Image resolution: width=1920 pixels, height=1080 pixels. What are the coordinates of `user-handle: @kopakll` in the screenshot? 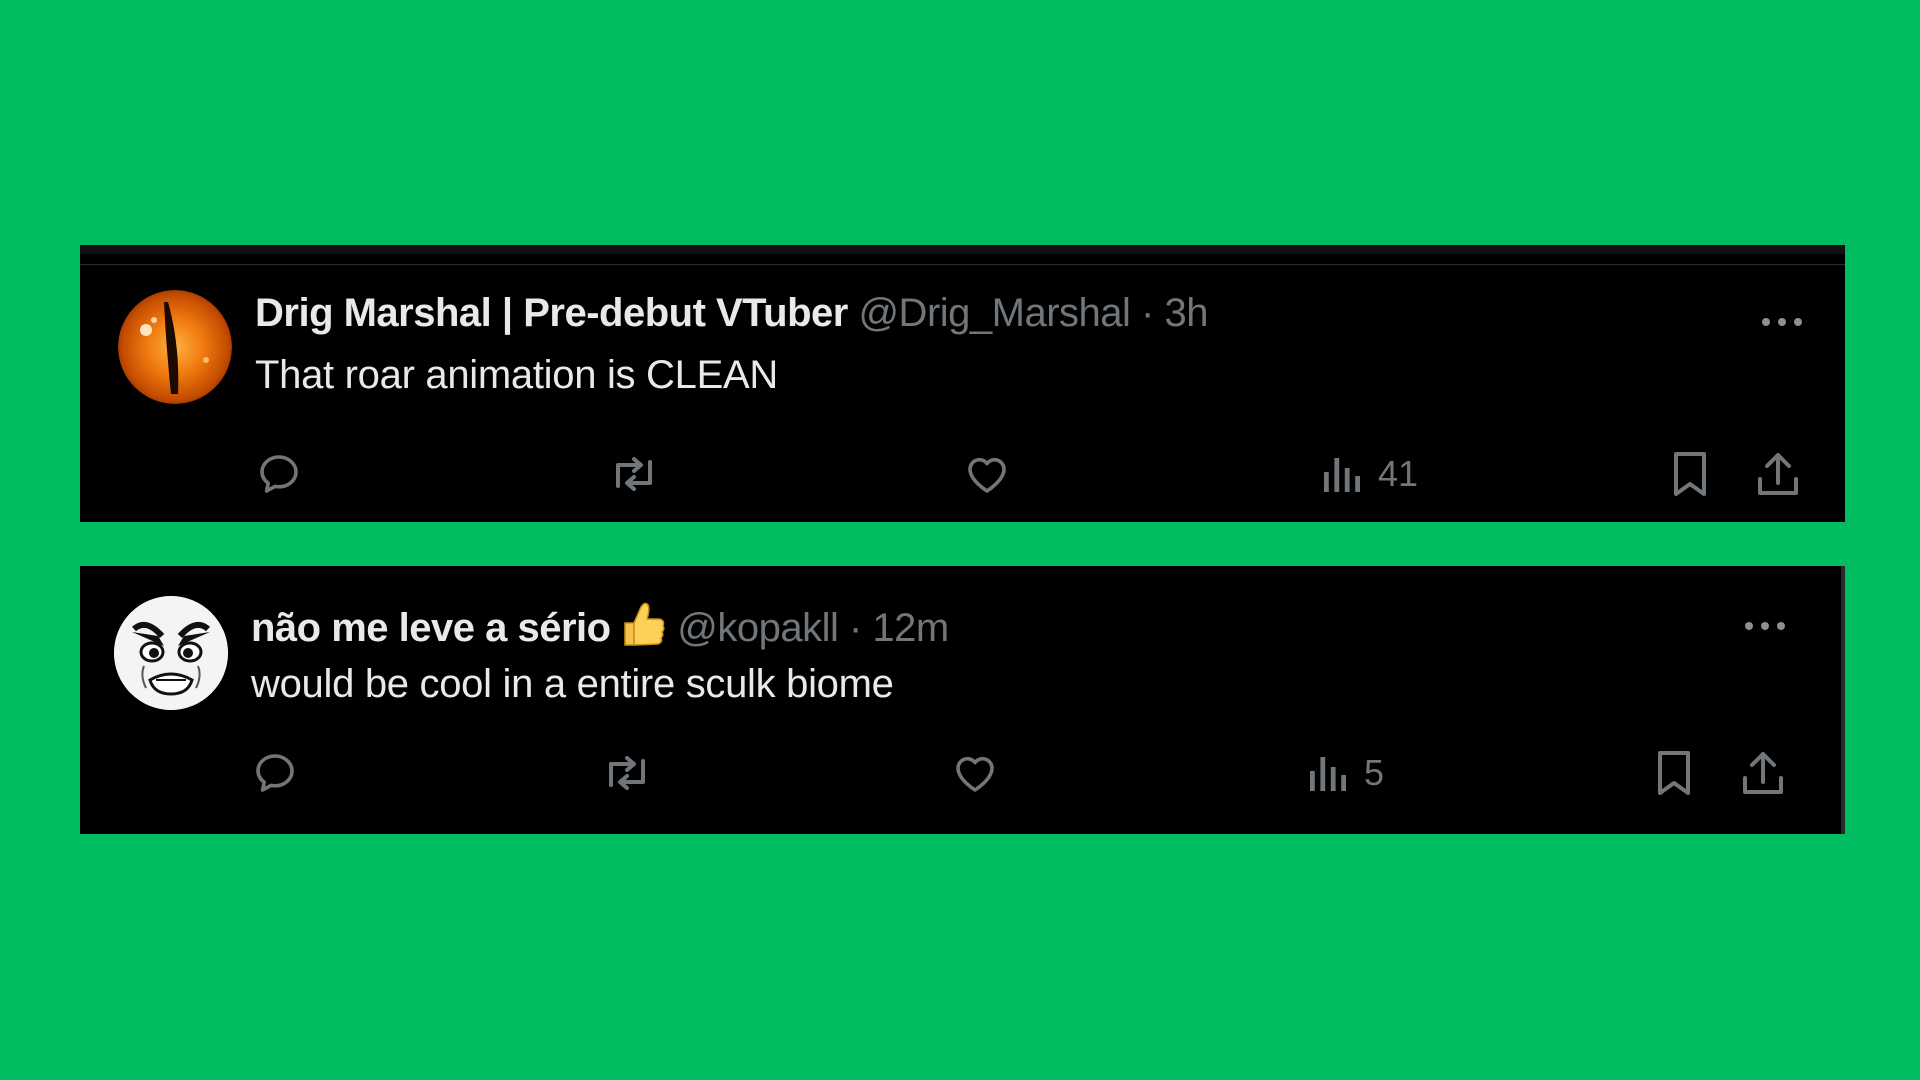 It's located at (758, 628).